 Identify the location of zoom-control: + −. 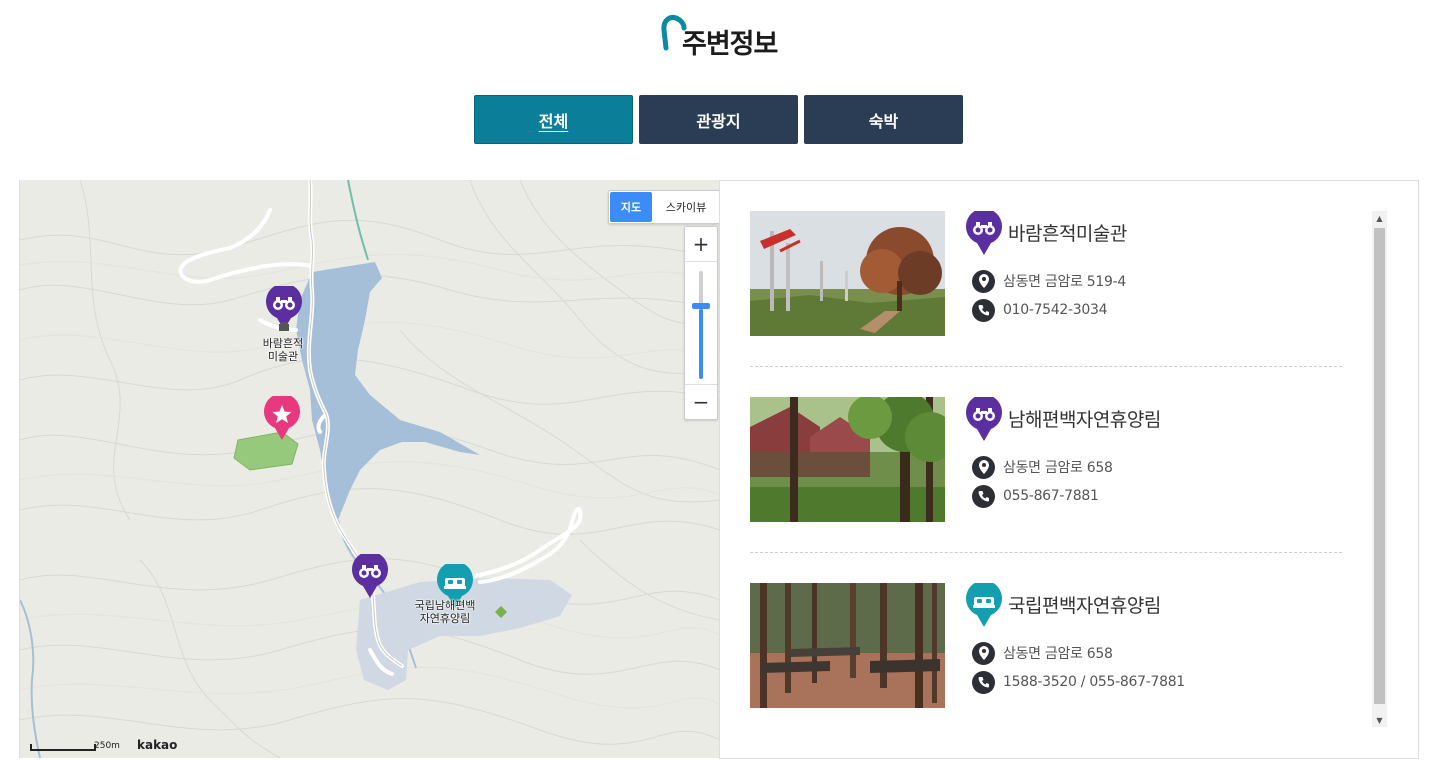
(701, 323).